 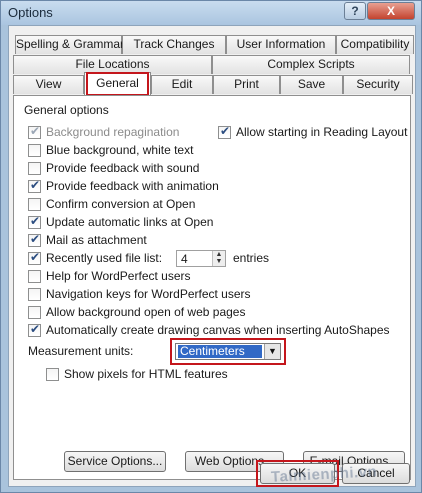 I want to click on group-title: General options, so click(x=66, y=110).